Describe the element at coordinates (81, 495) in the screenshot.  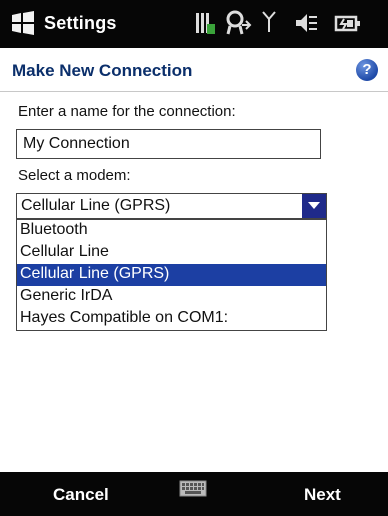
I see `cancel-button: Cancel` at that location.